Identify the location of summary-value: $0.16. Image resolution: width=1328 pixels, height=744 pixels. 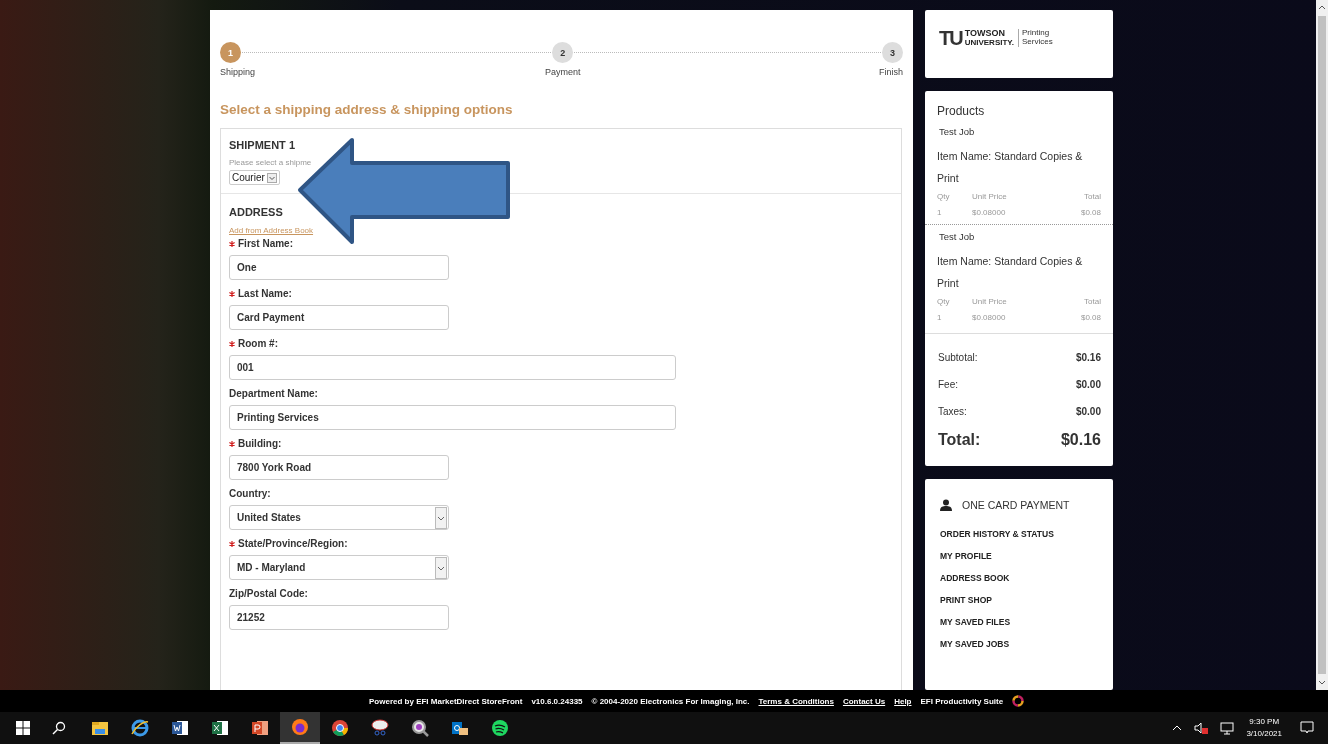
(1088, 357).